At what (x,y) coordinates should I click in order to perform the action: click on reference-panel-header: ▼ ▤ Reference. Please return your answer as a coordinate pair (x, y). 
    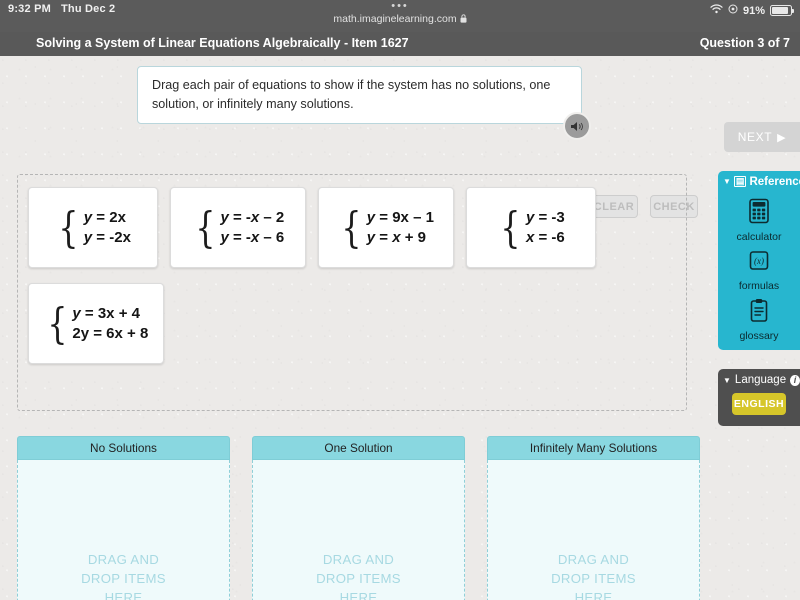
    Looking at the image, I should click on (759, 181).